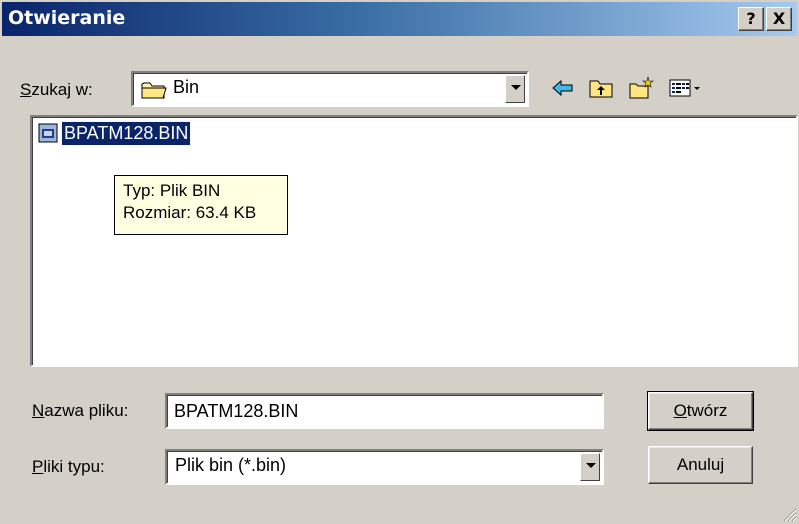 The image size is (799, 524). I want to click on close-button: X, so click(779, 19).